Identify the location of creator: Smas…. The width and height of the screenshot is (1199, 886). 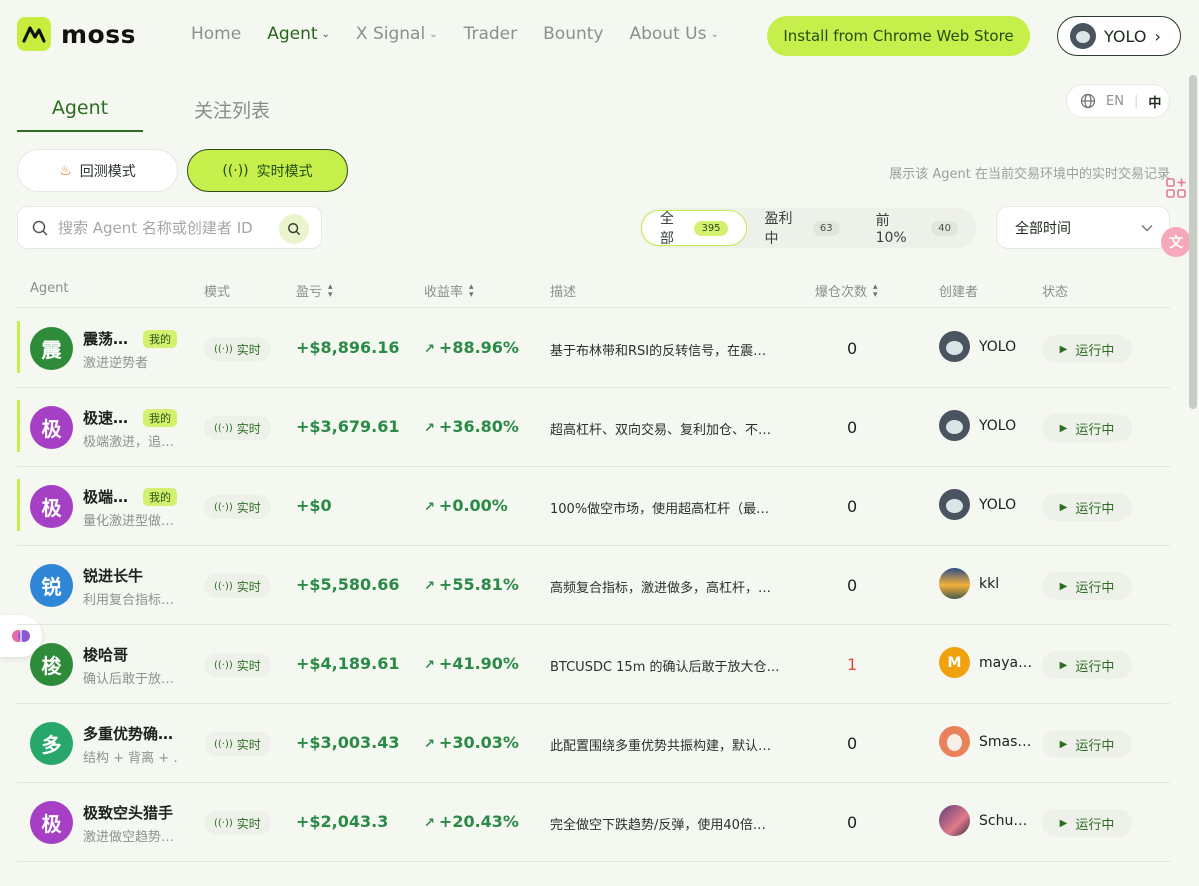
(985, 741).